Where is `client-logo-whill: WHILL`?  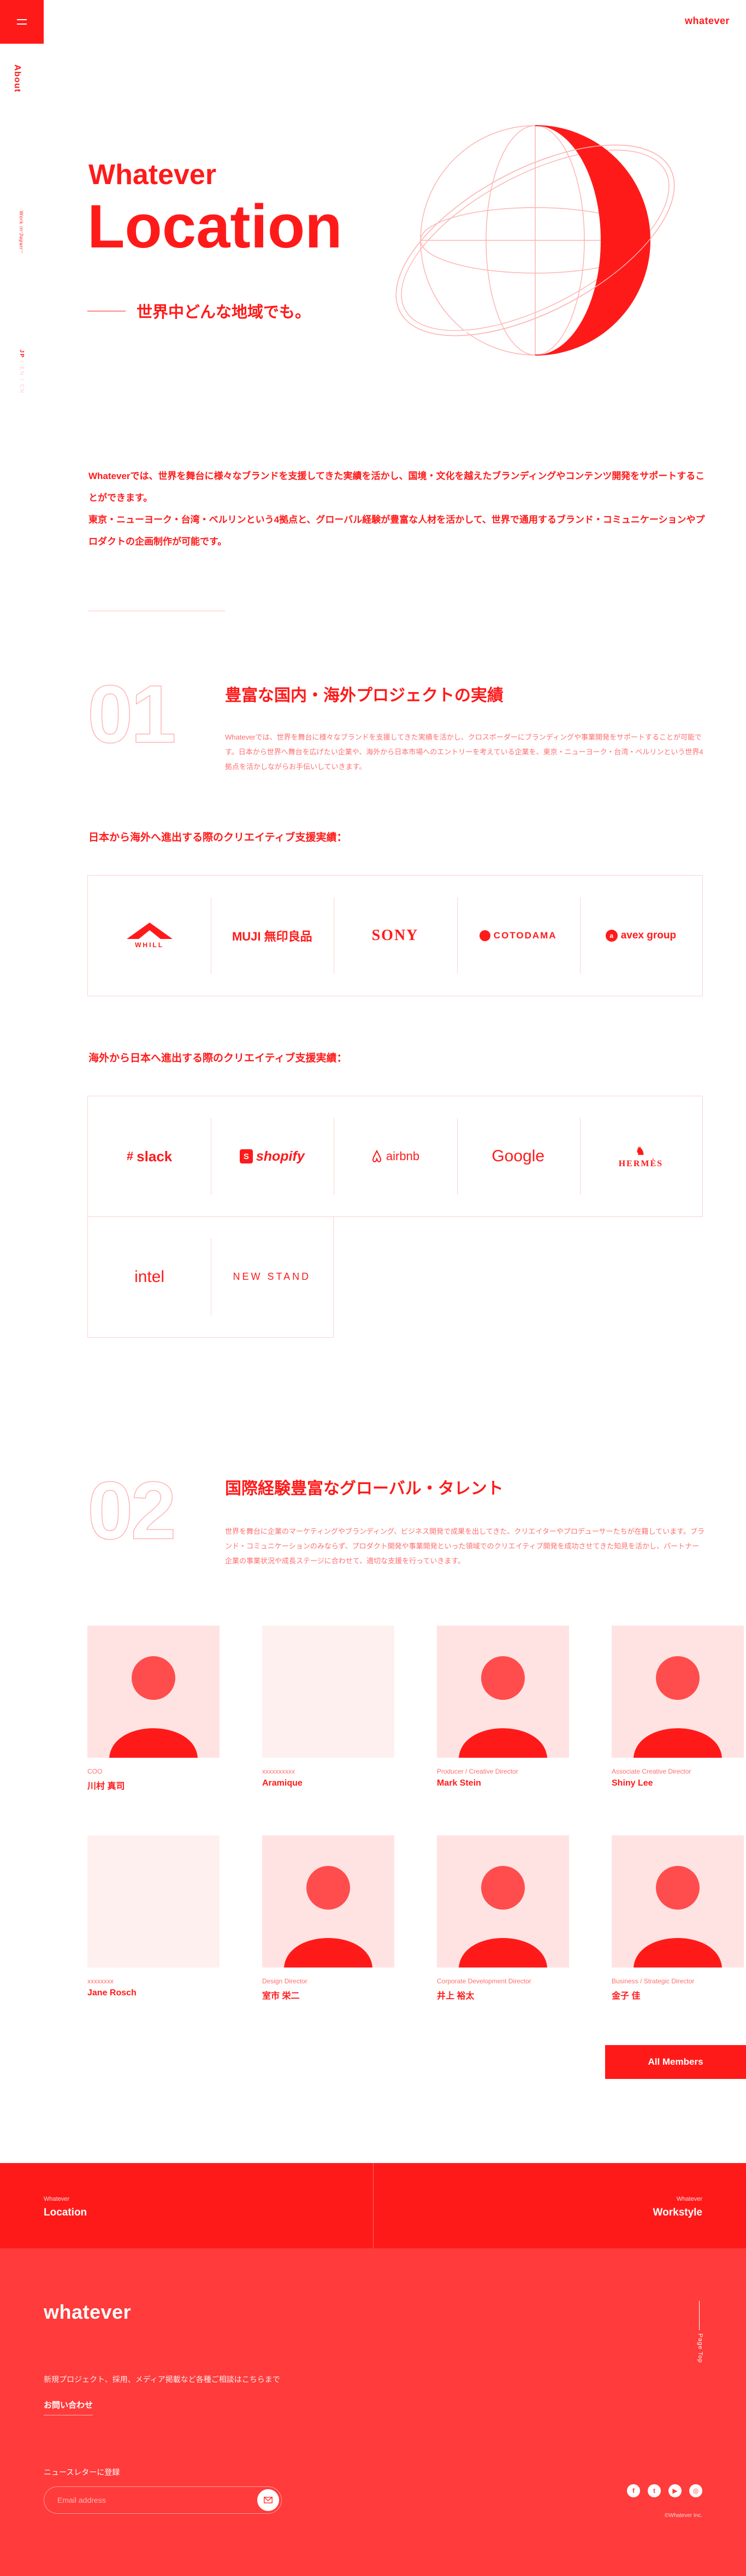 client-logo-whill: WHILL is located at coordinates (150, 935).